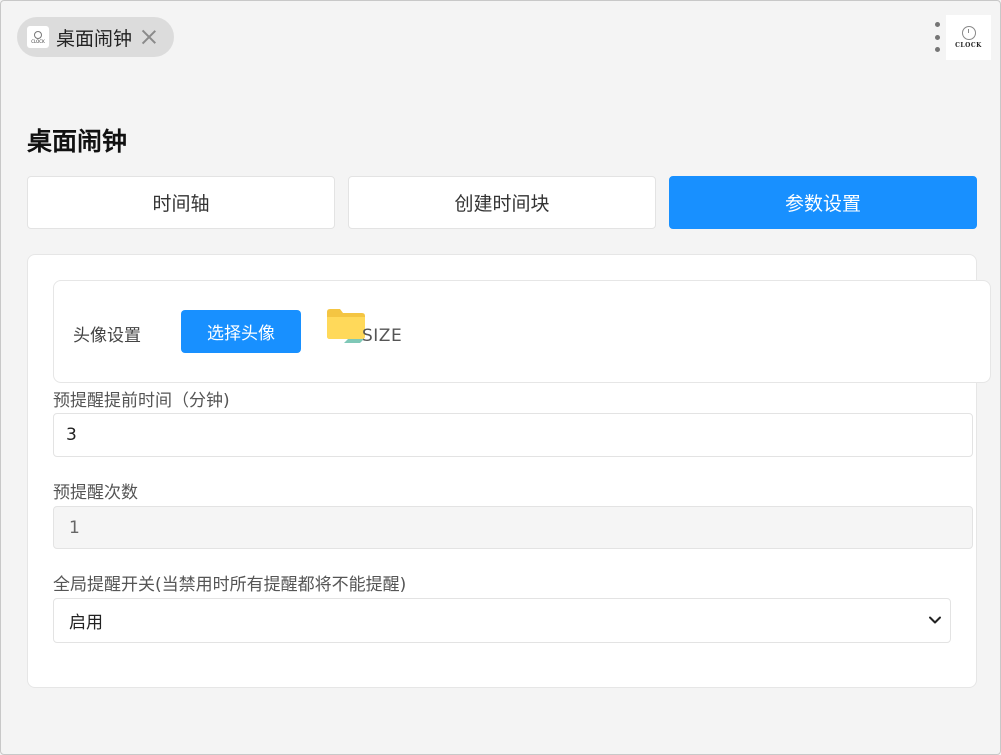 Image resolution: width=1001 pixels, height=755 pixels. I want to click on global-reminder-switch-value: 启用, so click(86, 623).